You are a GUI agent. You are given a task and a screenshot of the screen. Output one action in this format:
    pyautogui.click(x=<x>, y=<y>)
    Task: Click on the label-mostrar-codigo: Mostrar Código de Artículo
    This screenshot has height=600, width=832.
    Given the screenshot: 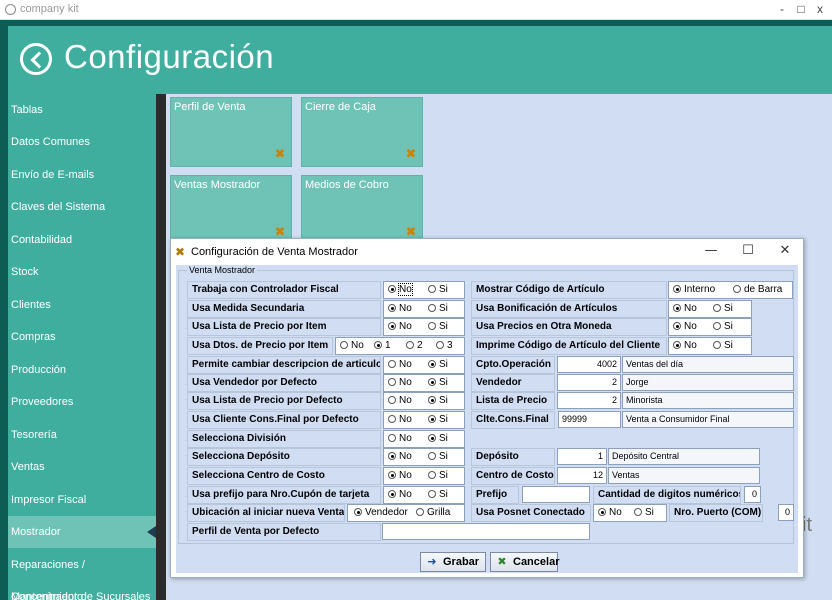 What is the action you would take?
    pyautogui.click(x=569, y=290)
    